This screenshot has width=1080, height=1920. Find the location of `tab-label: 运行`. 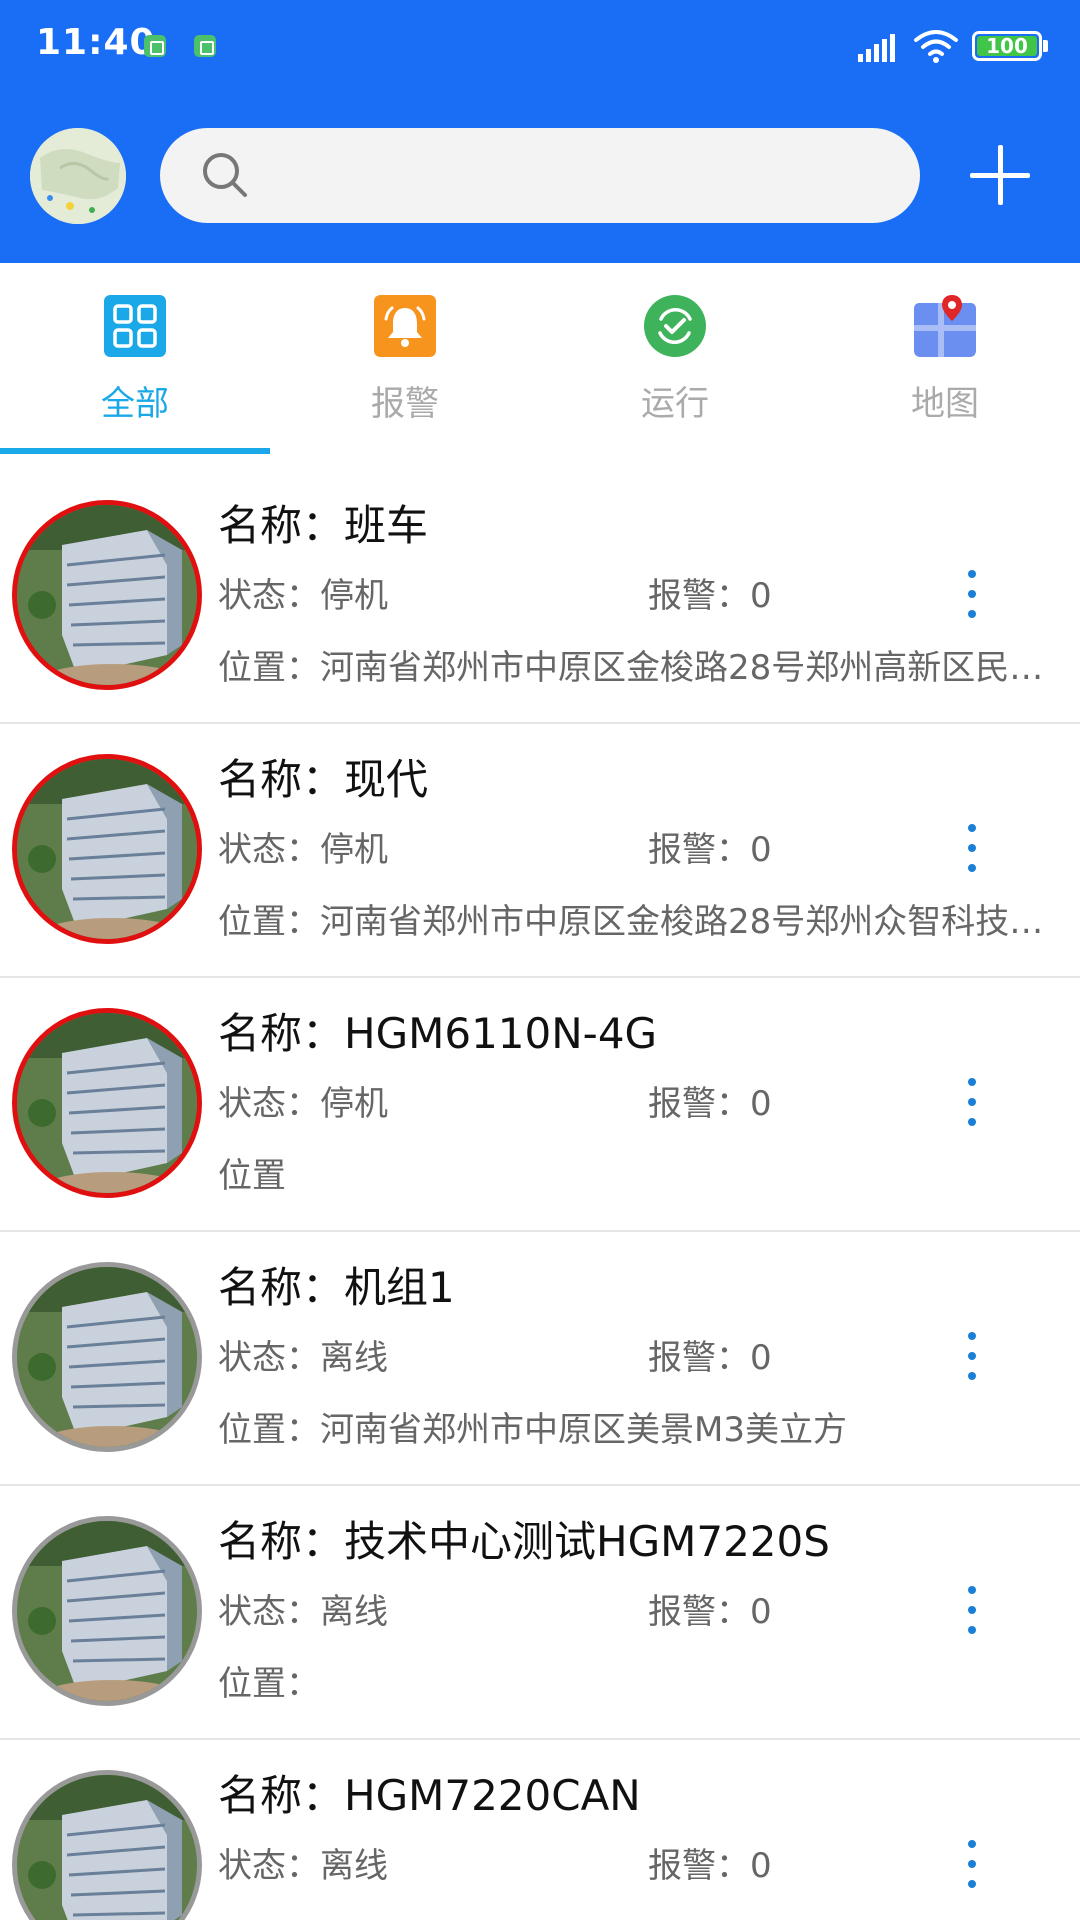

tab-label: 运行 is located at coordinates (675, 404).